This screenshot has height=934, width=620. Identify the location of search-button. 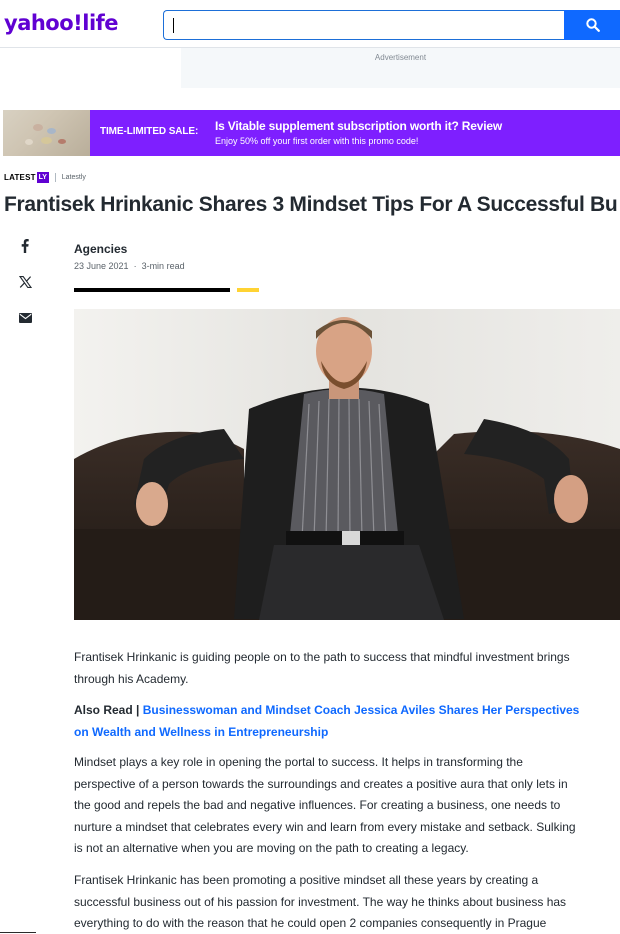
(592, 25).